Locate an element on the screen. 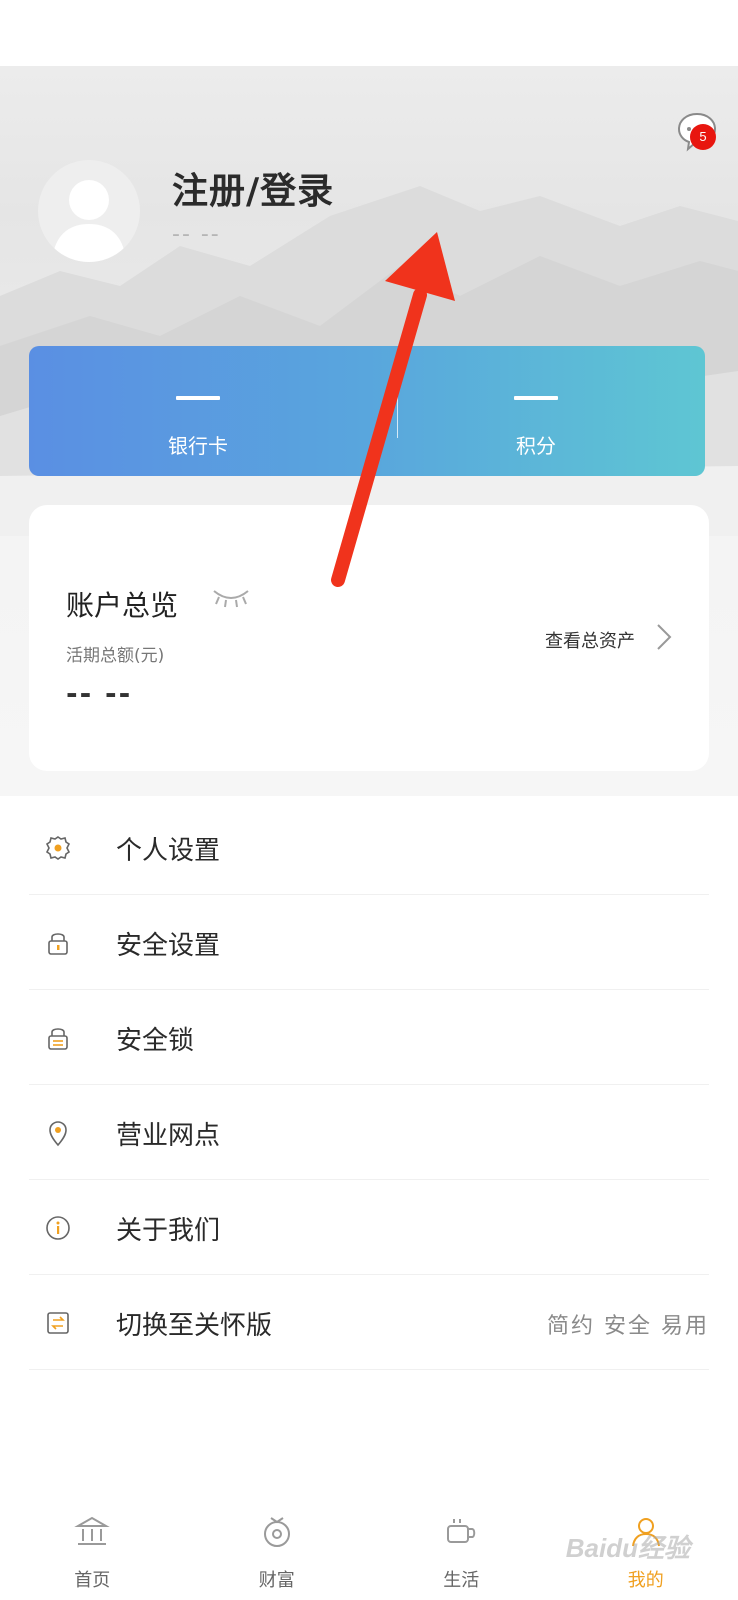 The image size is (738, 1600). switch-icon is located at coordinates (58, 1323).